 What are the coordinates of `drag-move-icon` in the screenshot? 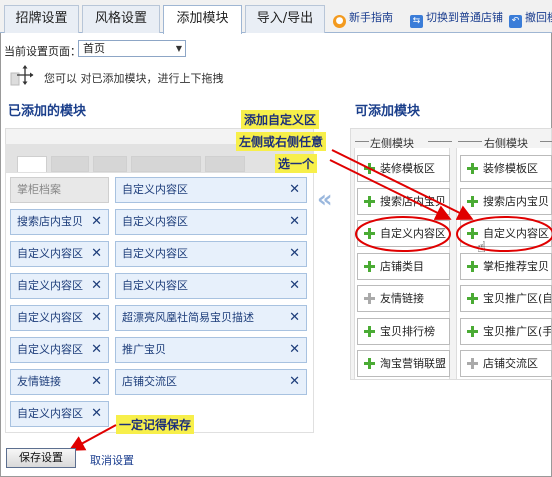 It's located at (22, 75).